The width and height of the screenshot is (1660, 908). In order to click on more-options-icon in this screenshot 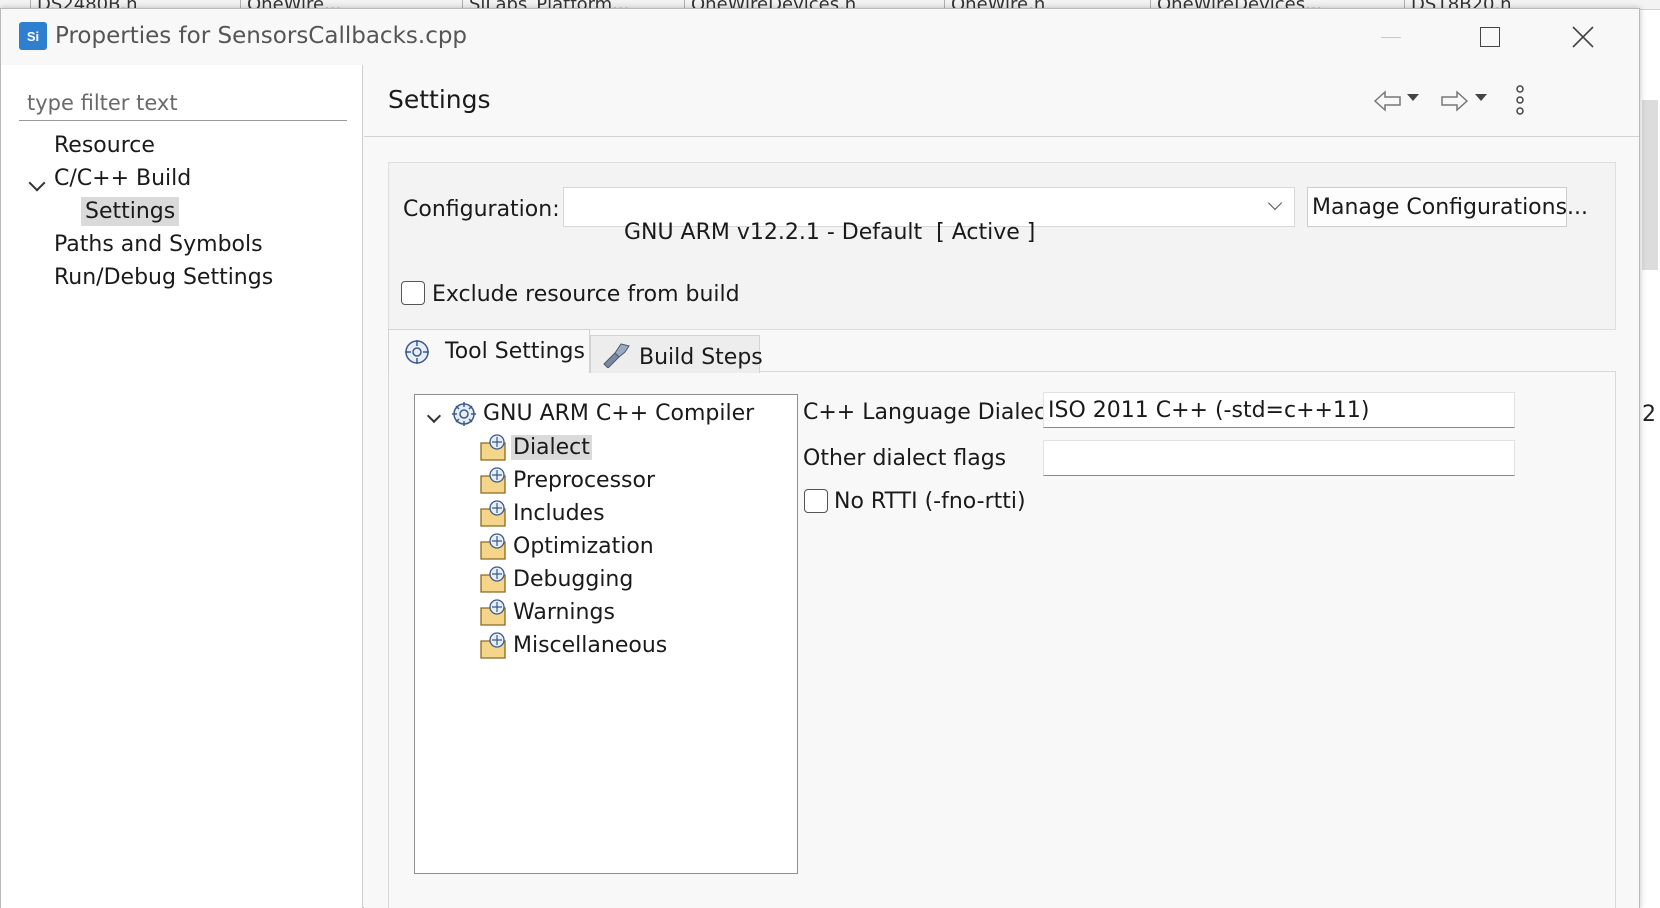, I will do `click(1520, 100)`.